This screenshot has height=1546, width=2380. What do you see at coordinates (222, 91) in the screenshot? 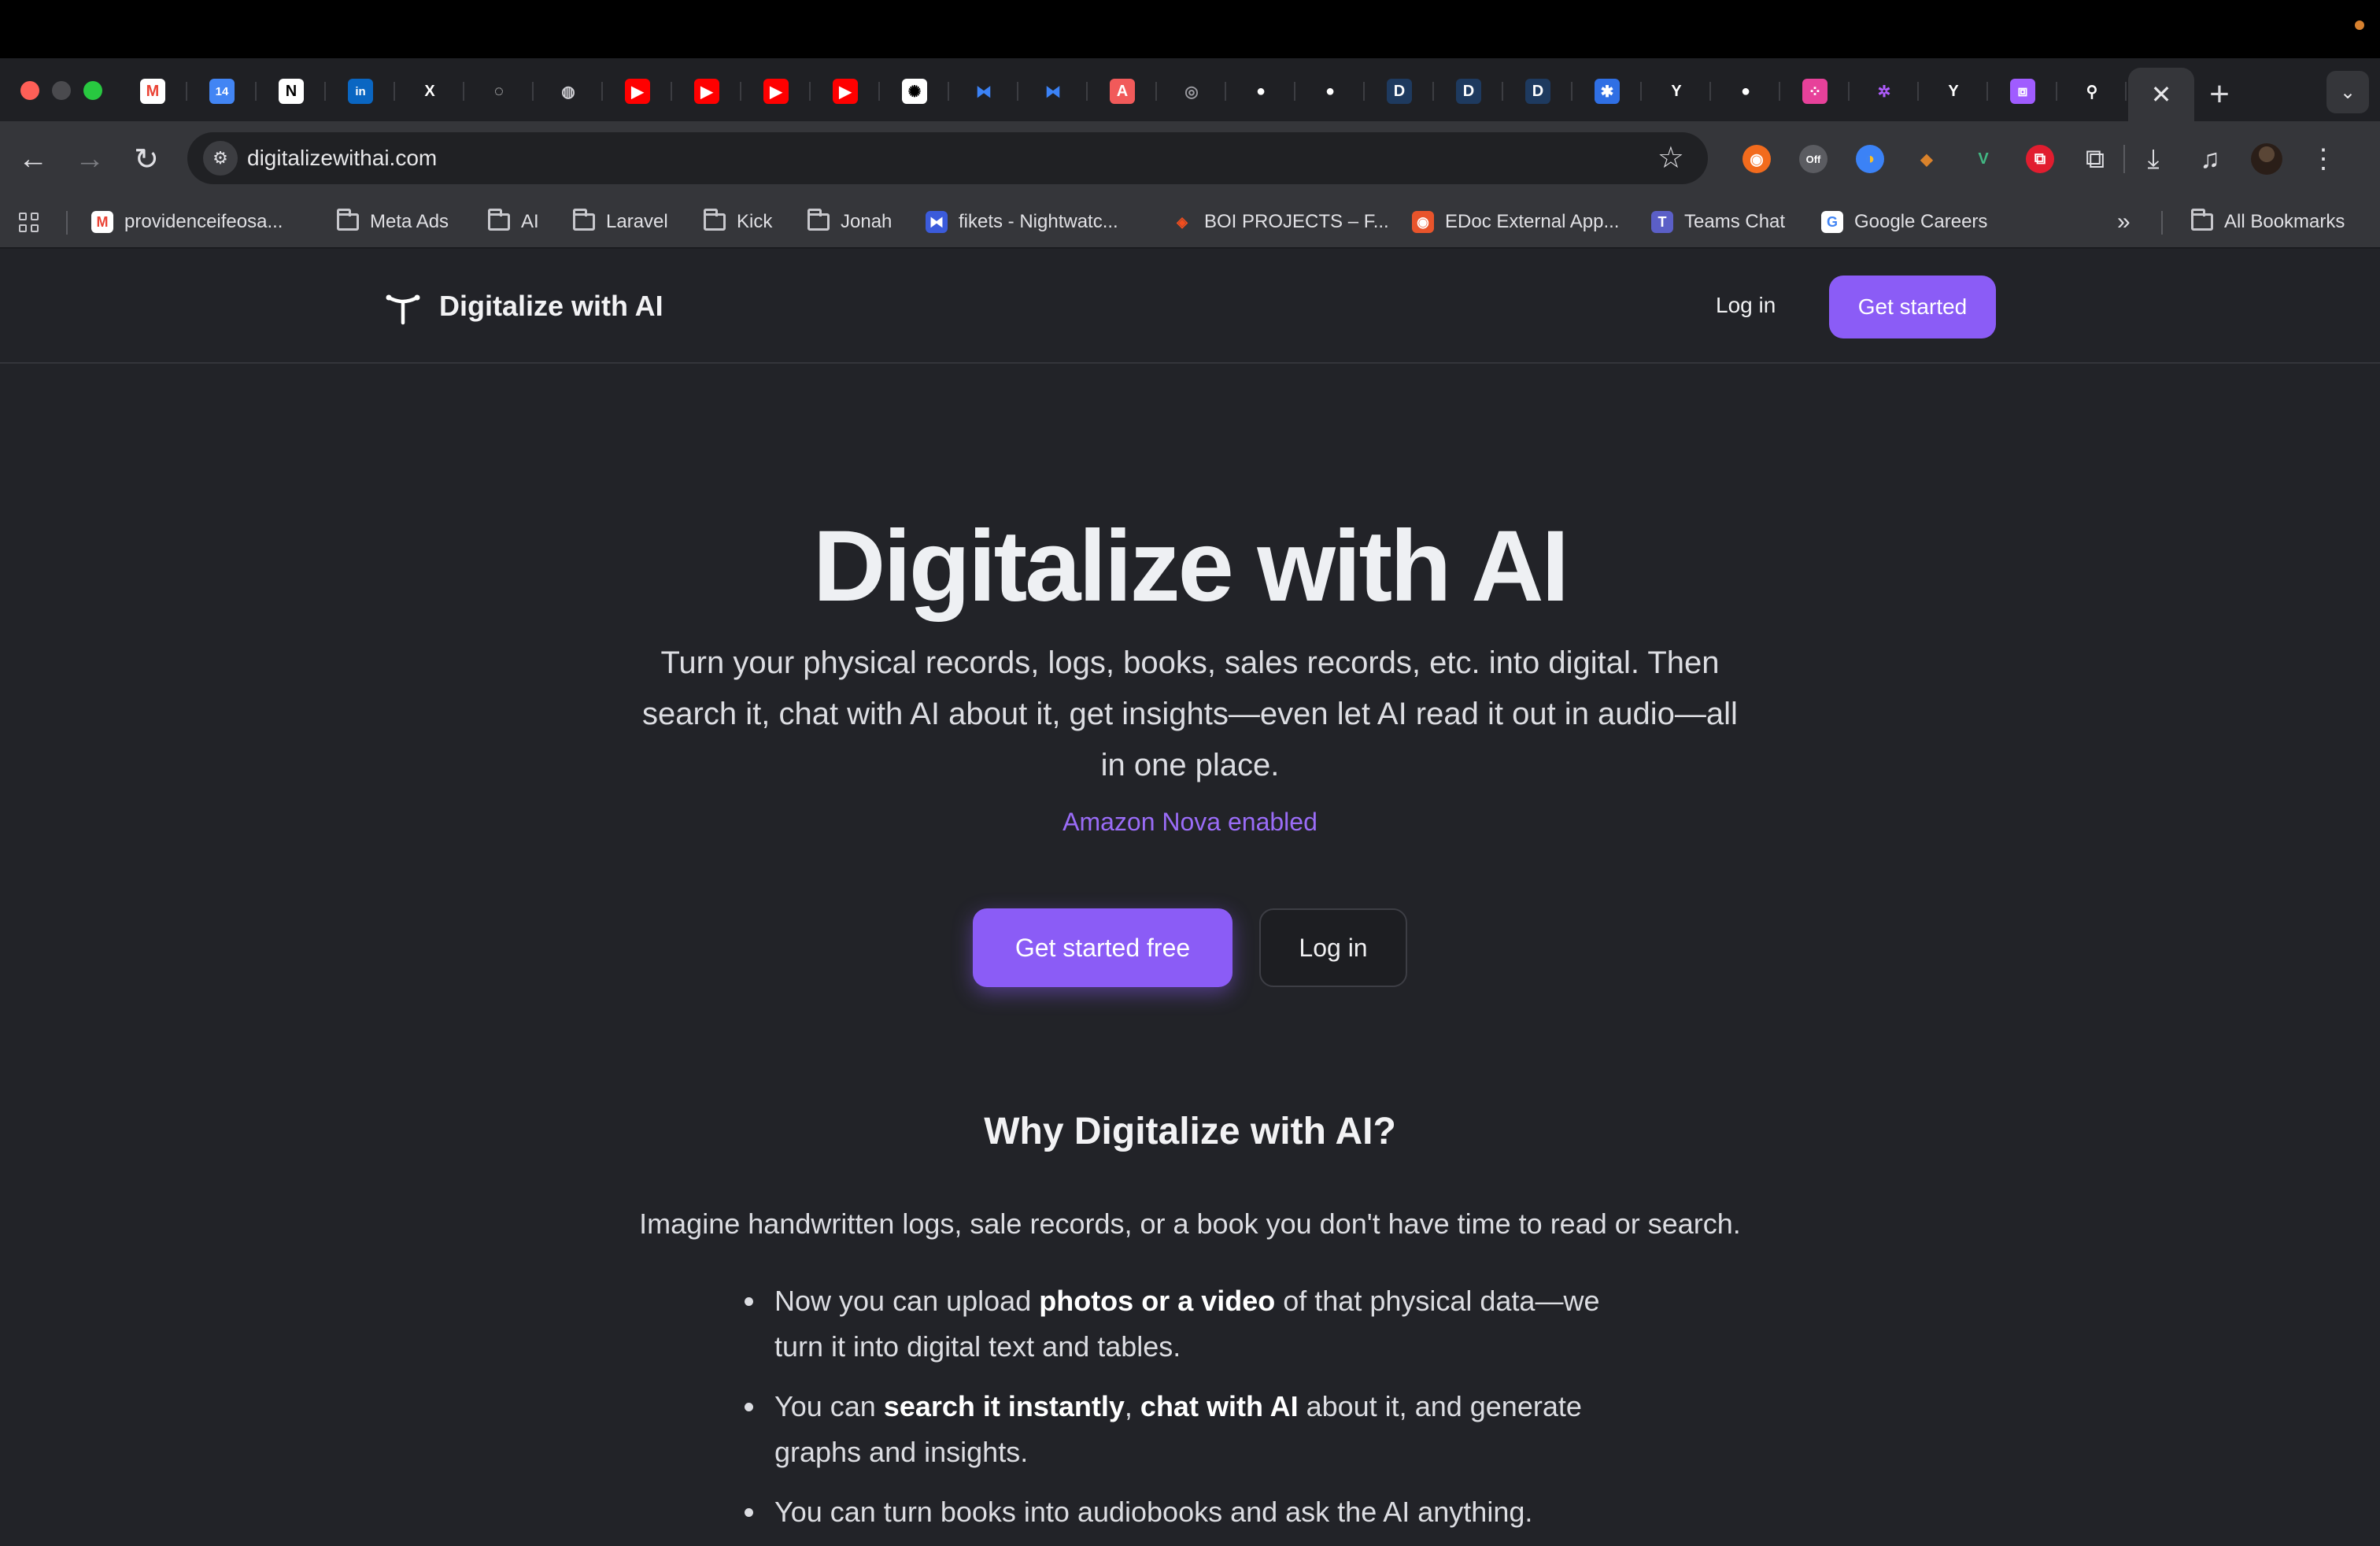
I see `pinned-tab: 14` at bounding box center [222, 91].